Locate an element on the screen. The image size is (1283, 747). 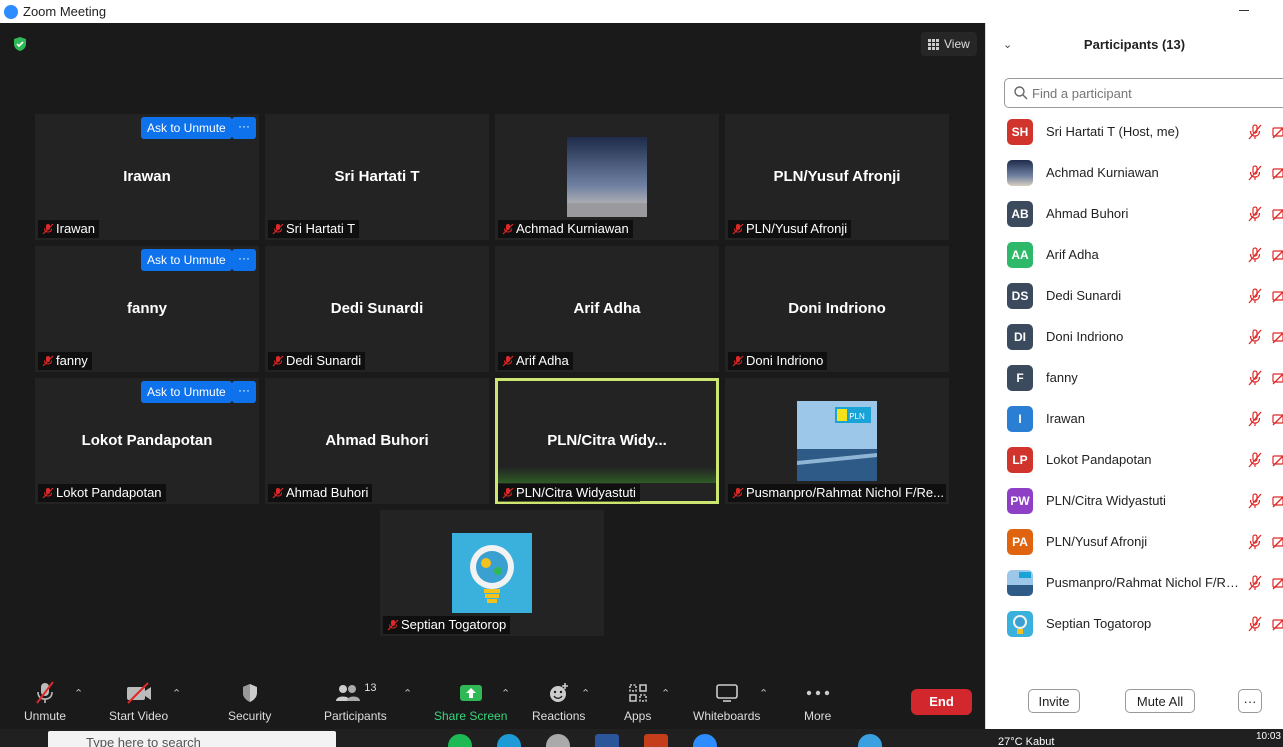
tile-name-label: Doni Indriono is located at coordinates (778, 361).